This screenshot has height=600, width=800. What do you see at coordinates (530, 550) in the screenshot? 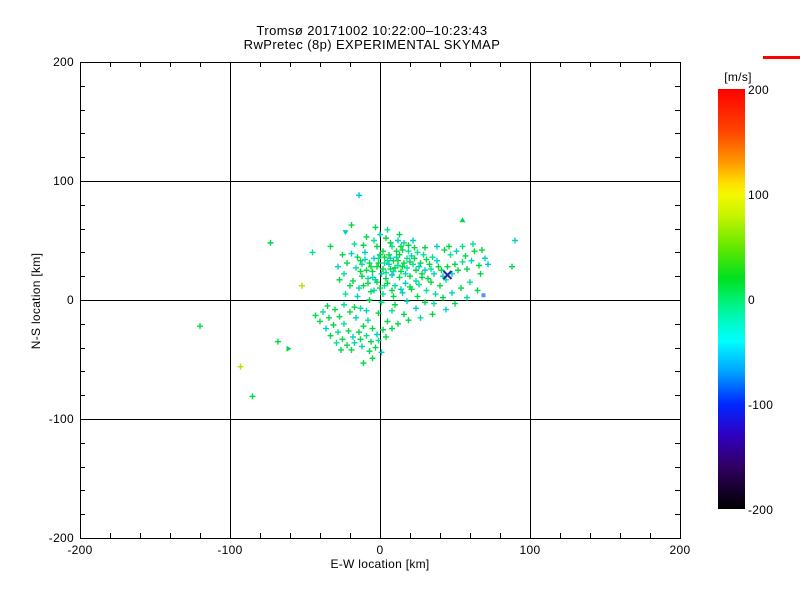
I see `x-tick-label: 100` at bounding box center [530, 550].